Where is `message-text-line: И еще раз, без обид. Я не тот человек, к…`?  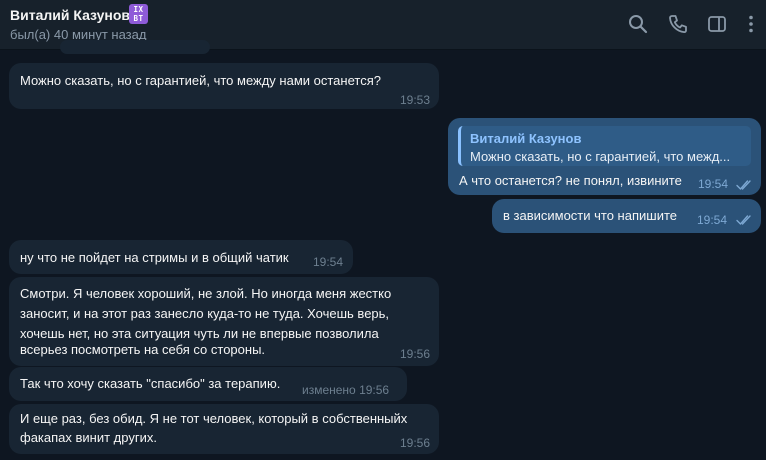 message-text-line: И еще раз, без обид. Я не тот человек, к… is located at coordinates (214, 418).